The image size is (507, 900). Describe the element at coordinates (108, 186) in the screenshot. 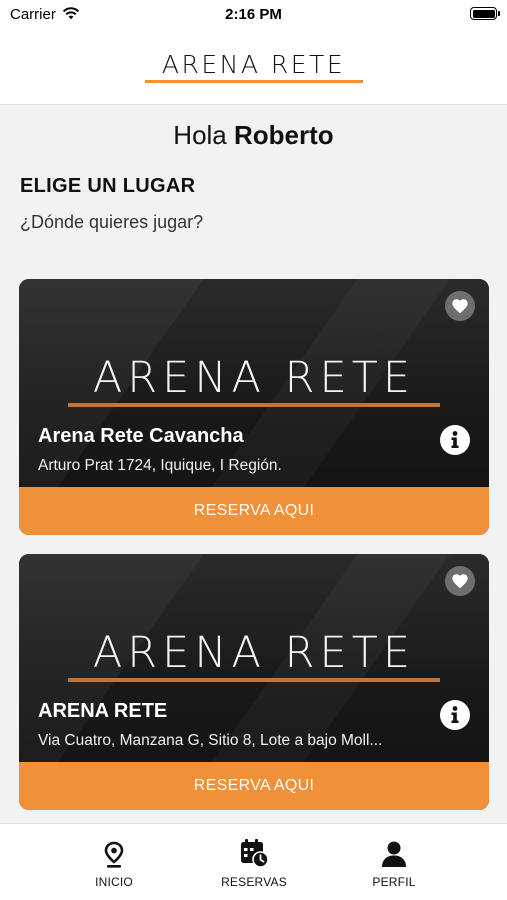

I see `section-title: ELIGE UN LUGAR` at that location.